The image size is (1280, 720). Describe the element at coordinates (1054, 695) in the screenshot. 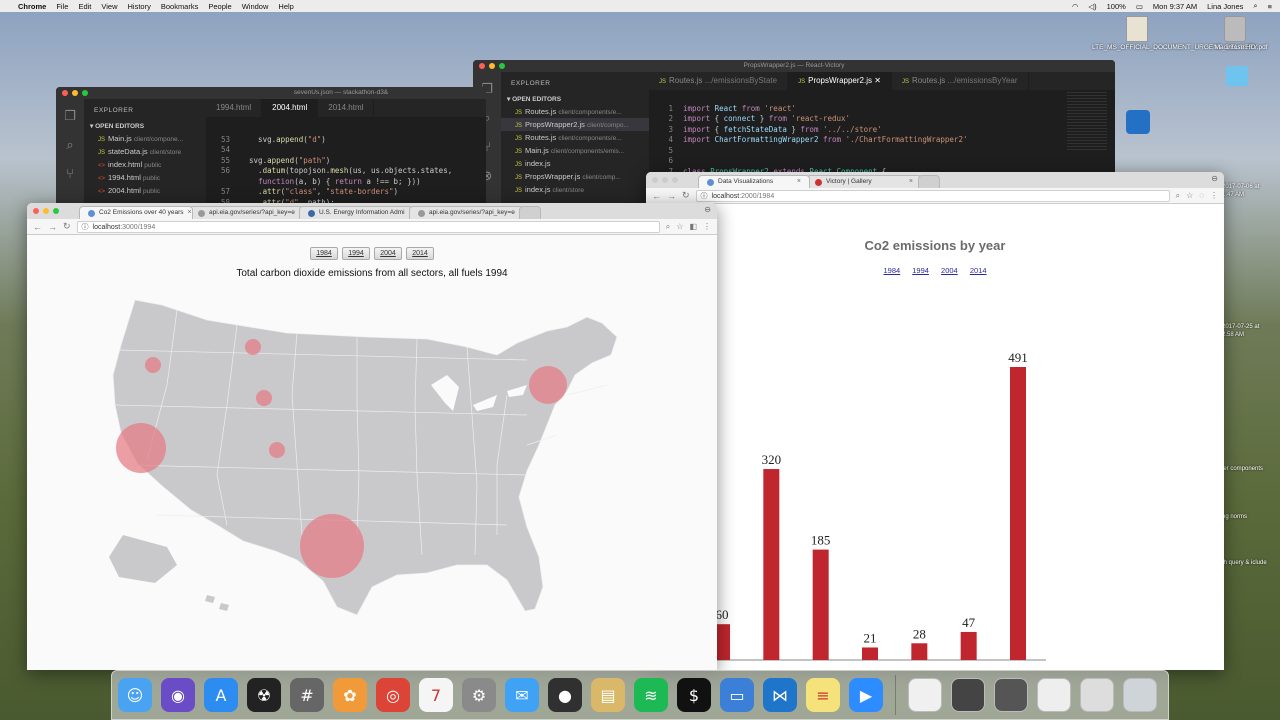

I see `downloads-stack-icon` at that location.